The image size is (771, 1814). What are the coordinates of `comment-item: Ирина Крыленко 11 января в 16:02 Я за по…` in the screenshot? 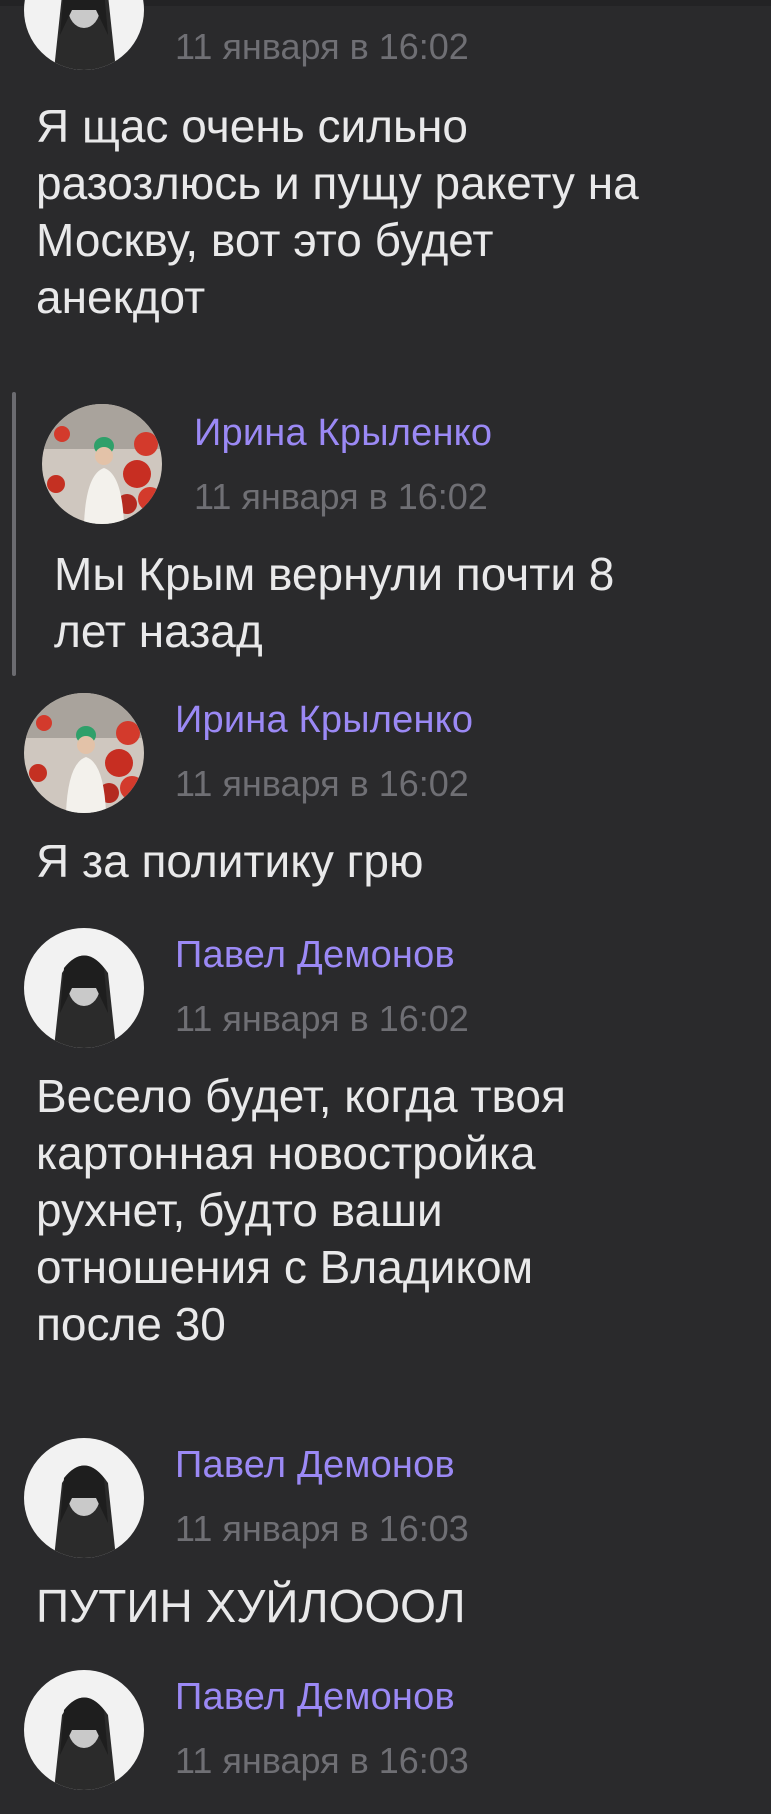 It's located at (385, 800).